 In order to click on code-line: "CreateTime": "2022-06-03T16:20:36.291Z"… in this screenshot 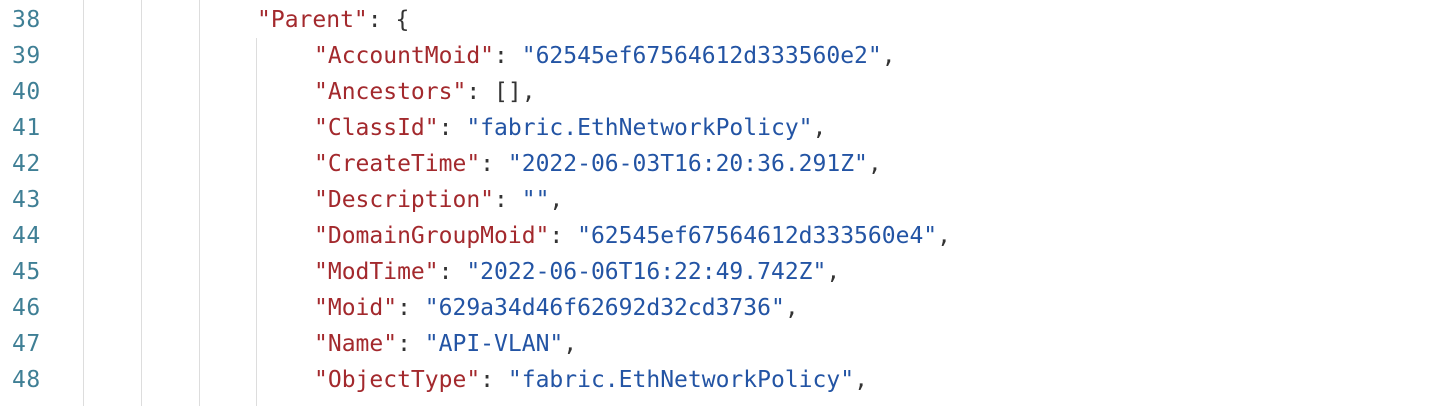, I will do `click(719, 164)`.